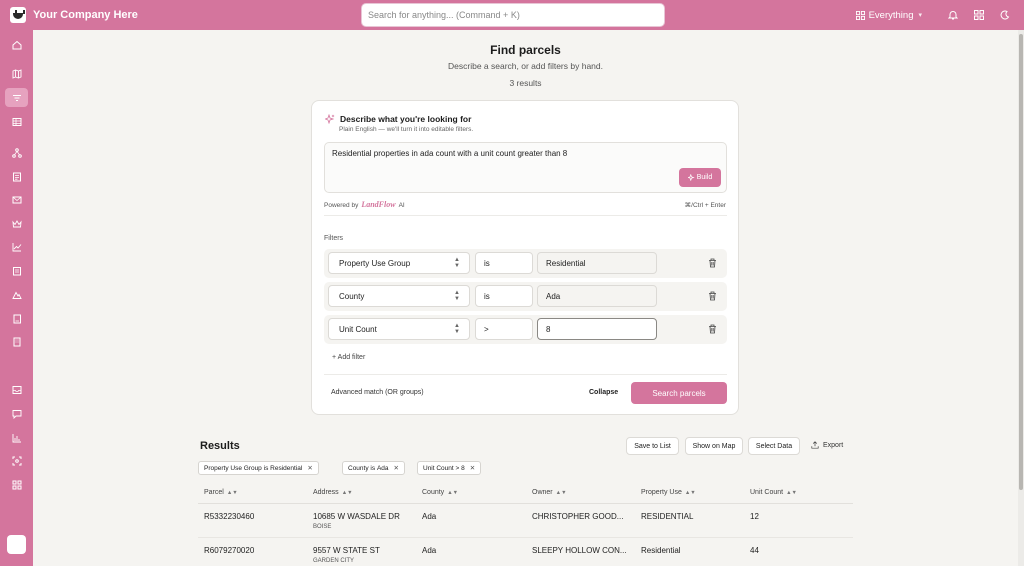 This screenshot has width=1024, height=566. I want to click on column-header-address: Address ▲▼, so click(333, 492).